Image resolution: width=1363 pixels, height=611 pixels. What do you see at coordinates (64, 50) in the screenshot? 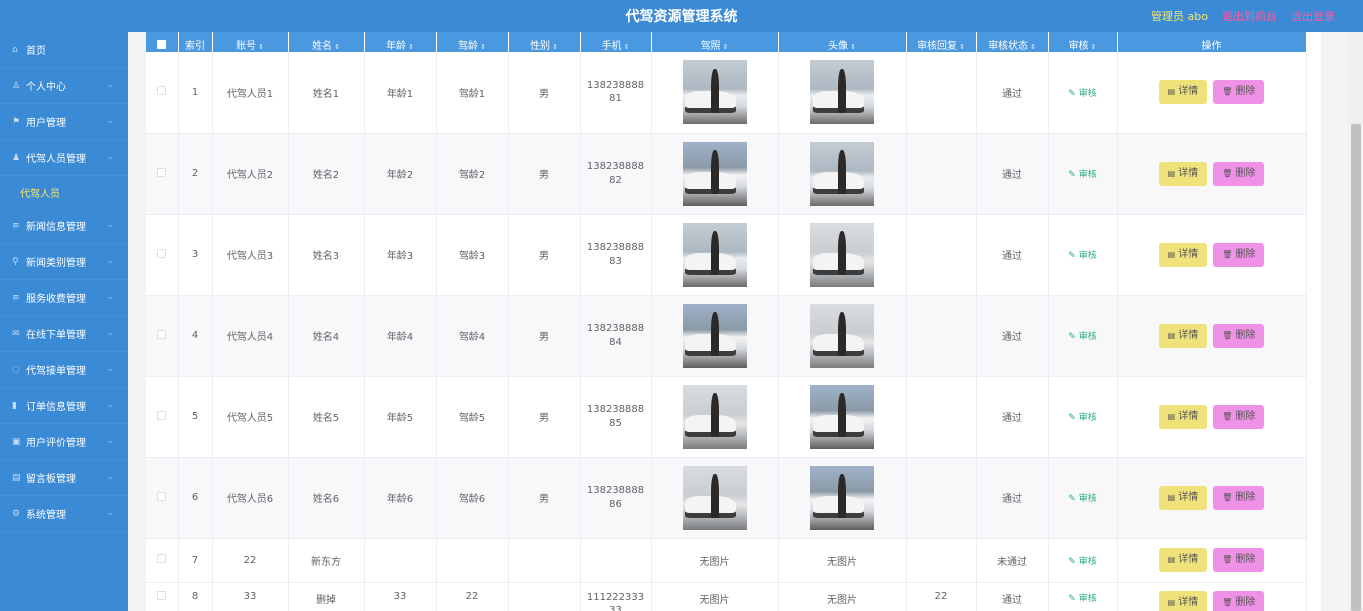
I see `sidebar-item-0: ⌂ 首页` at bounding box center [64, 50].